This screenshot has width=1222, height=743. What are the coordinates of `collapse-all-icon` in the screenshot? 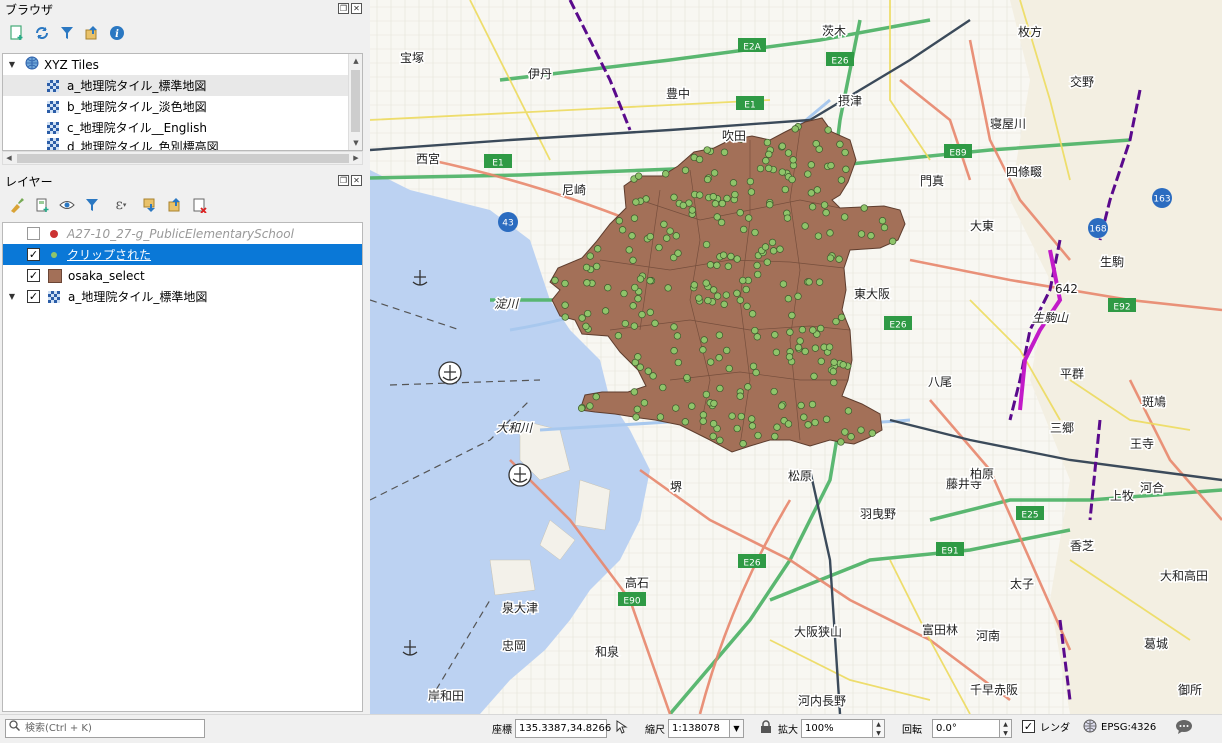 It's located at (92, 33).